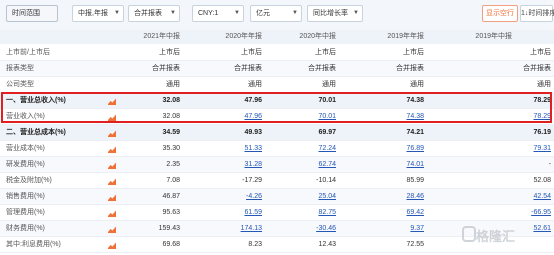  Describe the element at coordinates (148, 13) in the screenshot. I see `statement-type-value: 合并报表` at that location.